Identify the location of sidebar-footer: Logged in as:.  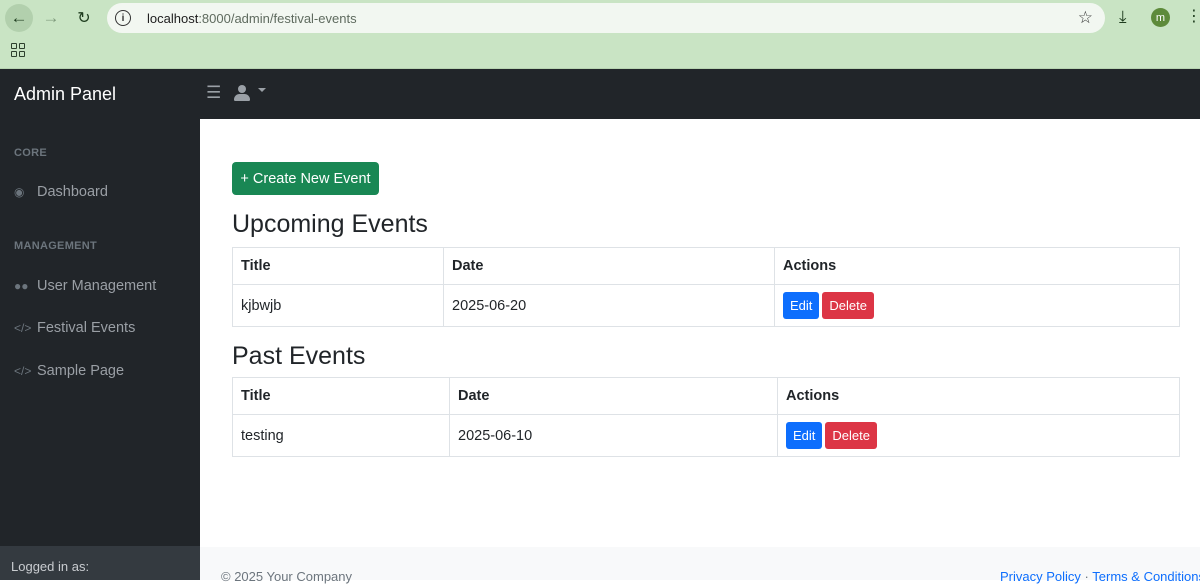
(100, 563).